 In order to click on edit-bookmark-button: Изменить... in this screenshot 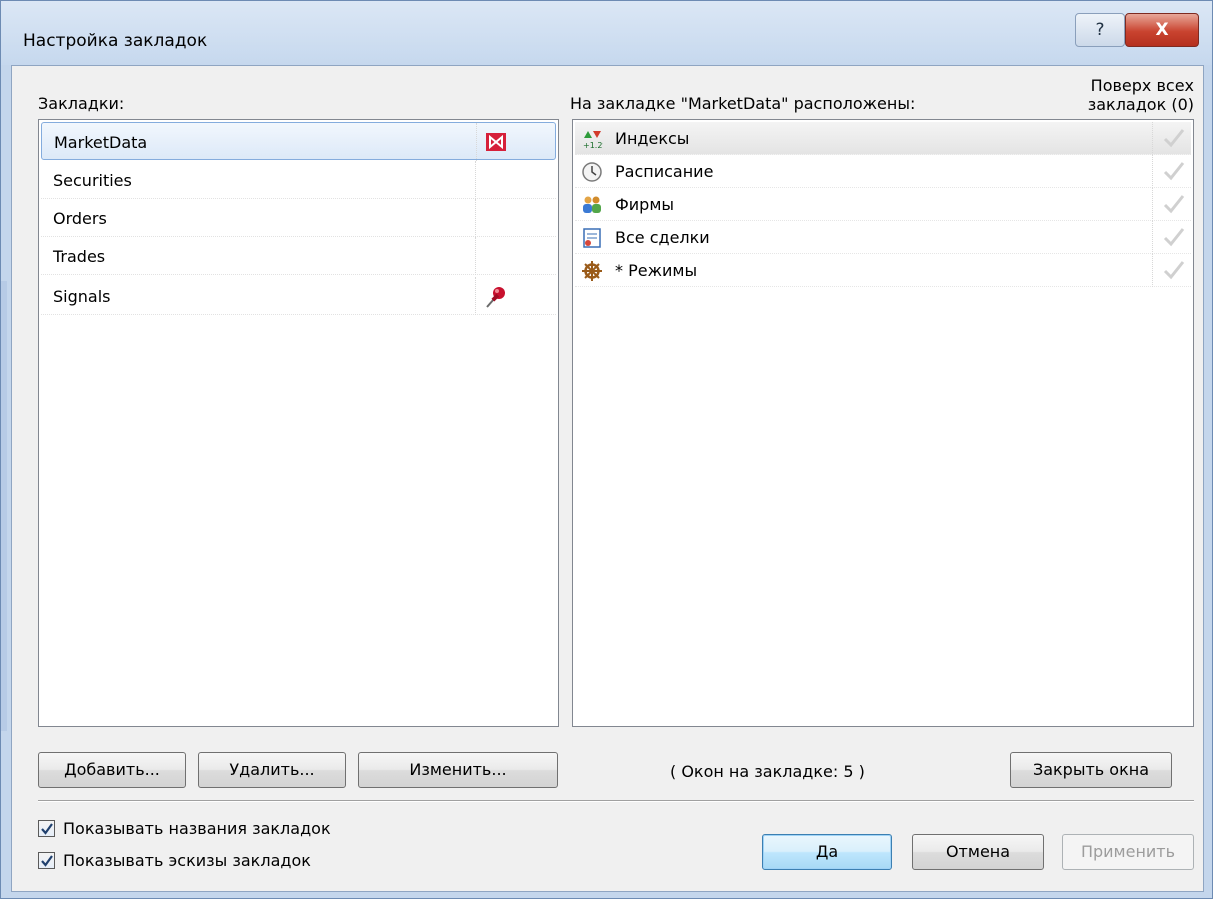, I will do `click(458, 770)`.